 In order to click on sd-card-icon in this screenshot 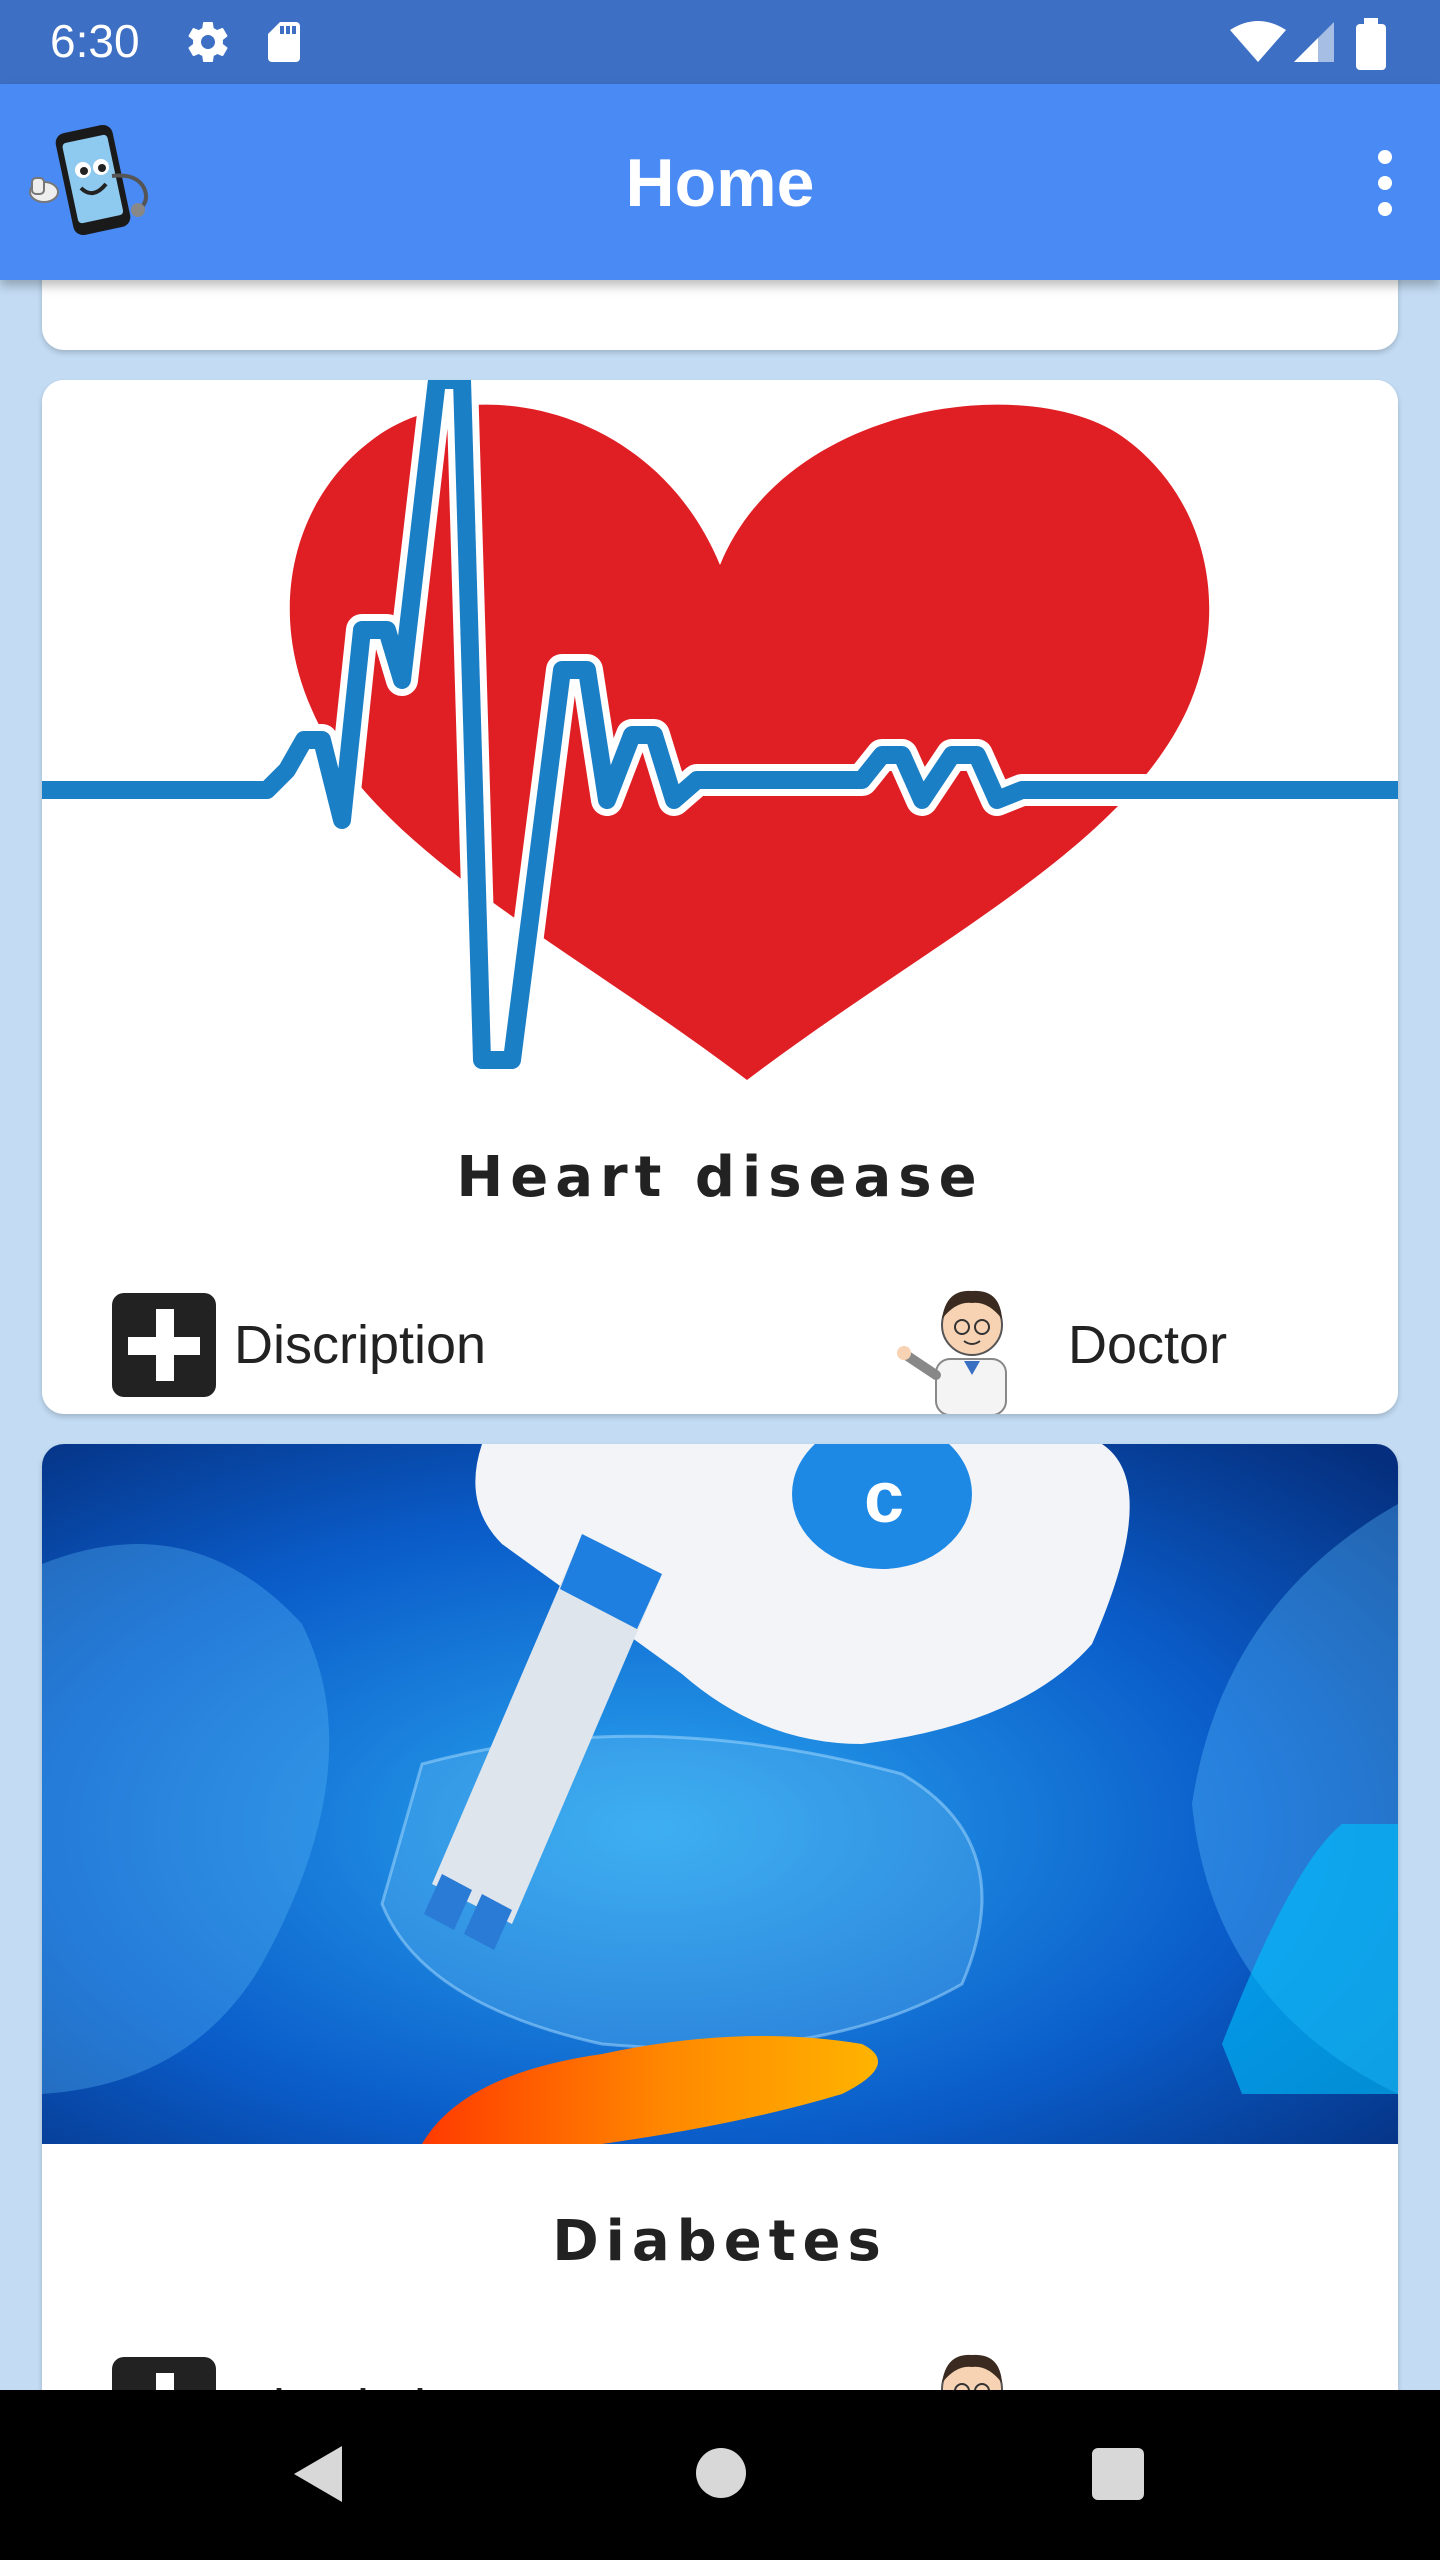, I will do `click(284, 42)`.